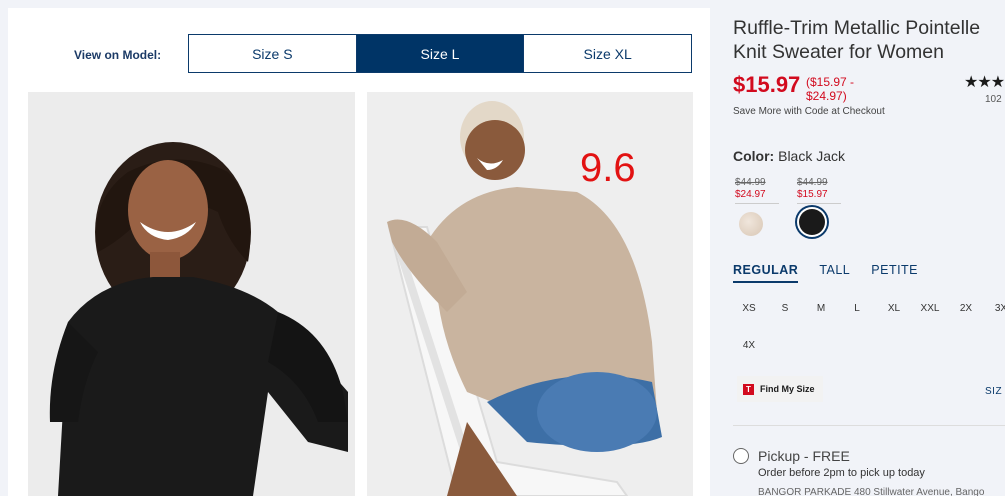 The width and height of the screenshot is (1005, 496). What do you see at coordinates (748, 389) in the screenshot?
I see `true-fit-icon: T` at bounding box center [748, 389].